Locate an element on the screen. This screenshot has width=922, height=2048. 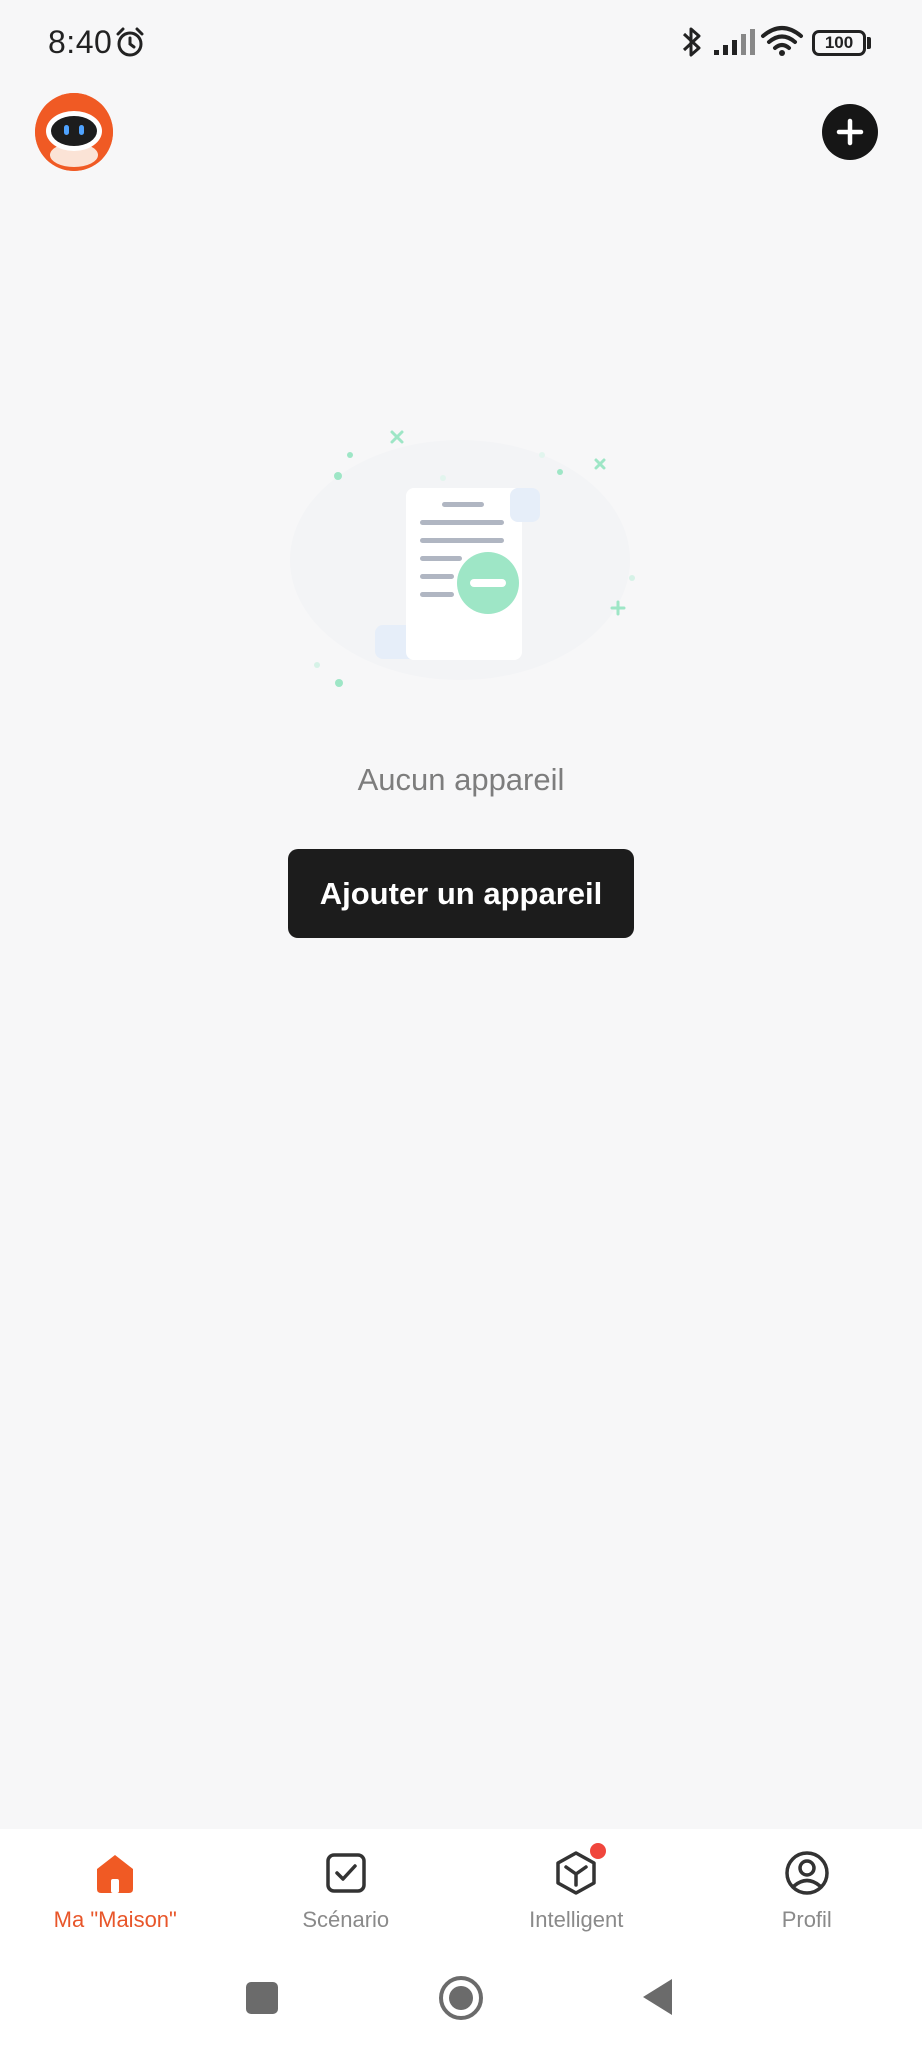
empty-state-message: Aucun appareil is located at coordinates (461, 779).